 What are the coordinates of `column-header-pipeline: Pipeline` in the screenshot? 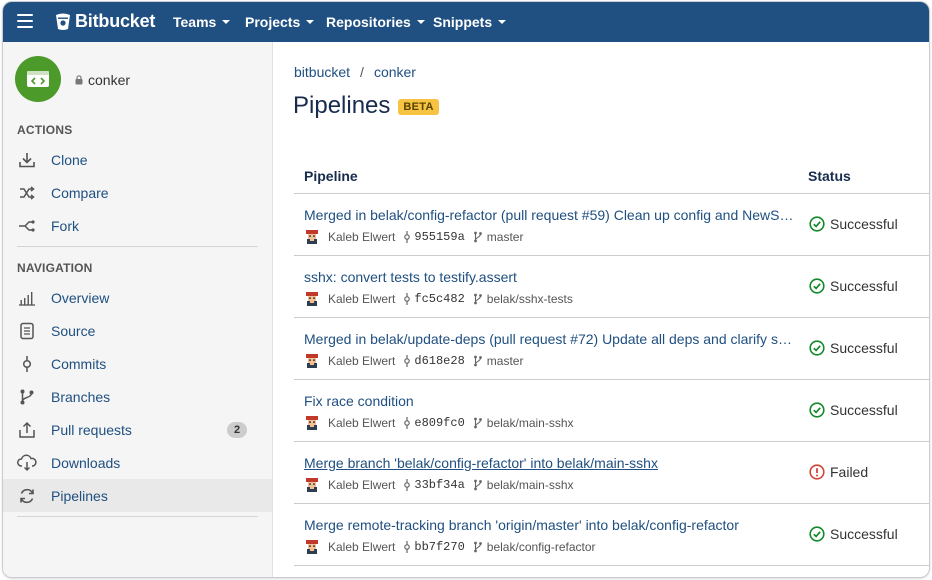 It's located at (331, 176).